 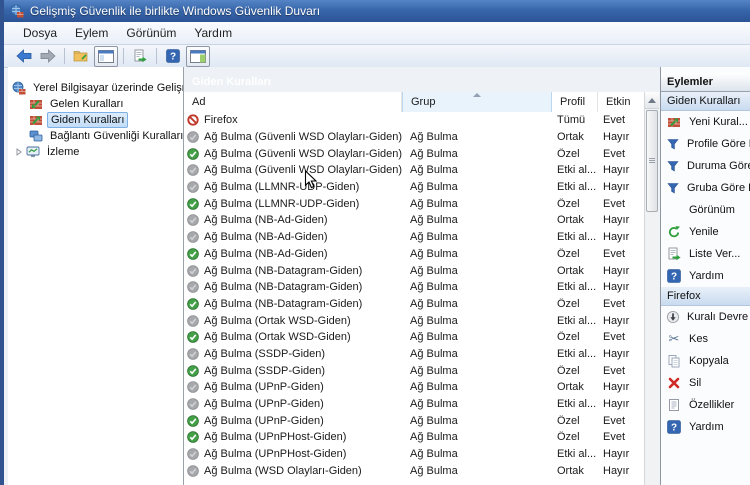 What do you see at coordinates (414, 120) in the screenshot?
I see `rule-row: Firefox Tümü Evet` at bounding box center [414, 120].